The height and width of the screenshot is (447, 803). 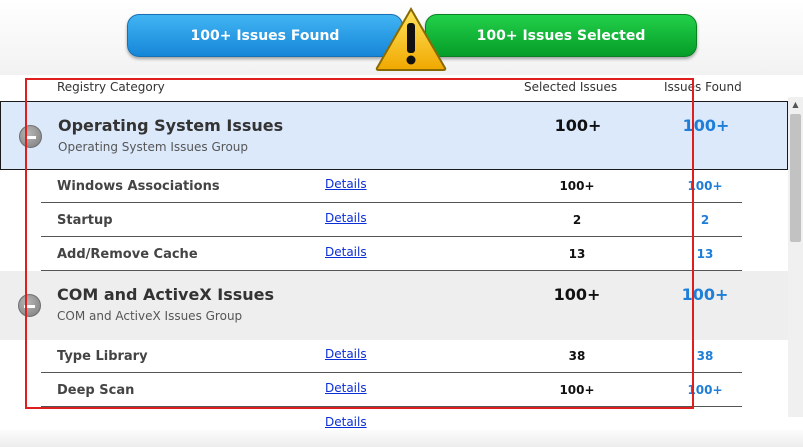 I want to click on issues-selected-label: 100+ Issues Selected, so click(x=561, y=35).